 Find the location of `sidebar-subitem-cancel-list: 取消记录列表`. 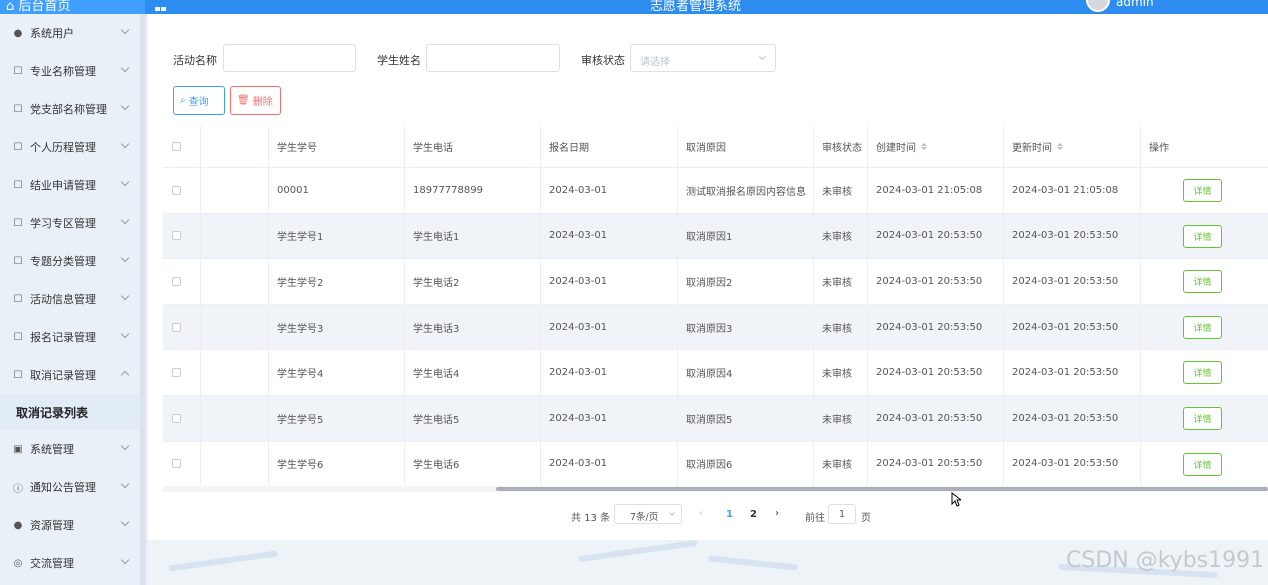

sidebar-subitem-cancel-list: 取消记录列表 is located at coordinates (70, 412).